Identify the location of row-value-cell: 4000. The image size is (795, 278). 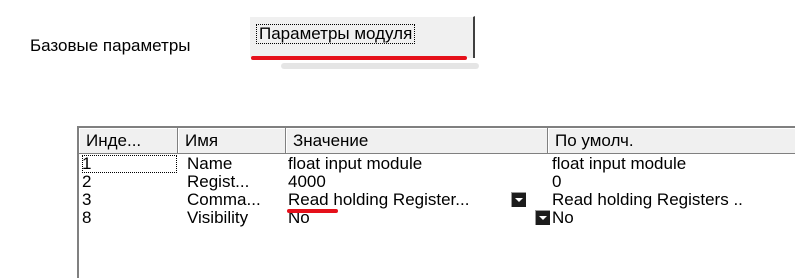
(408, 182).